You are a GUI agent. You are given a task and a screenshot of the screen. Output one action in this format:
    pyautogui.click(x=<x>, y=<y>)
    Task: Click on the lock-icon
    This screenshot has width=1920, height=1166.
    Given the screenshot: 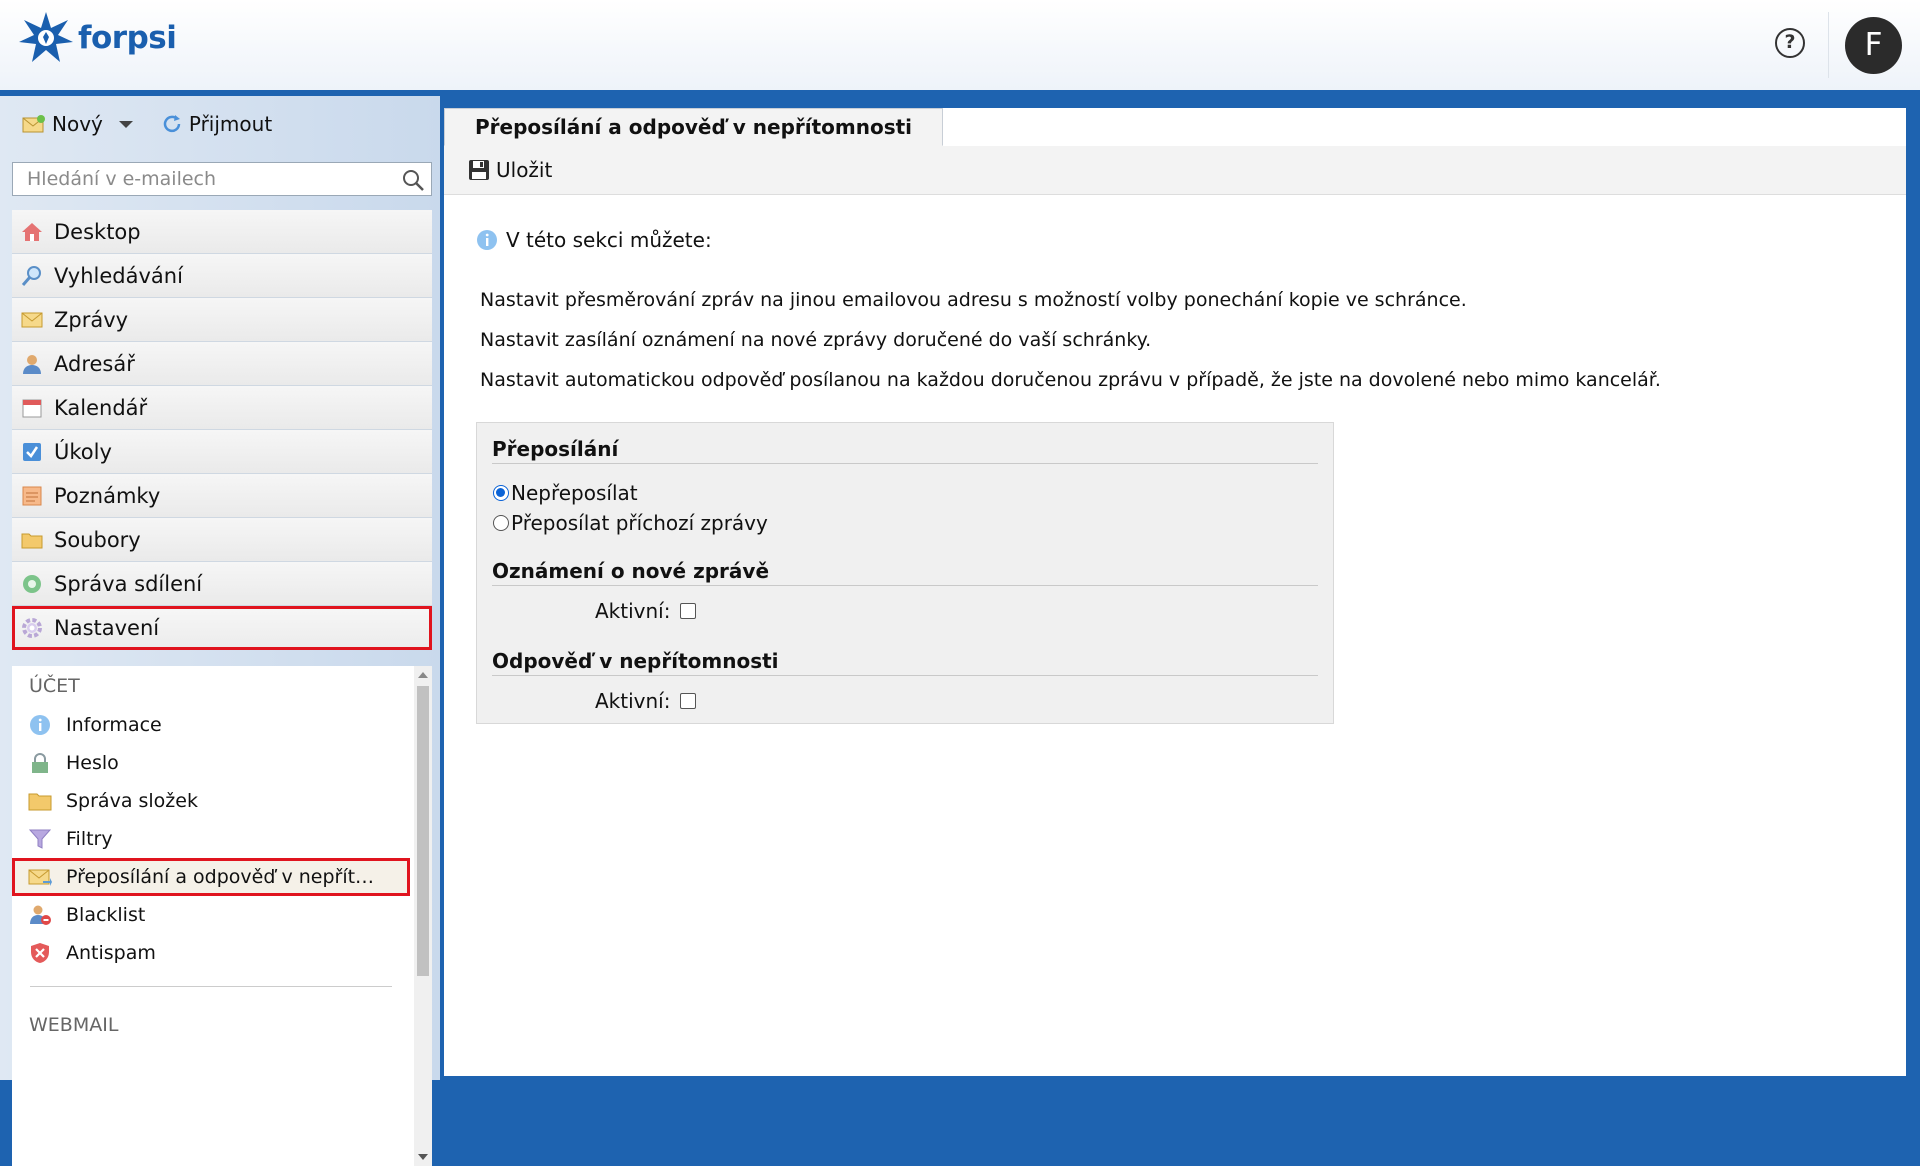 What is the action you would take?
    pyautogui.click(x=40, y=763)
    